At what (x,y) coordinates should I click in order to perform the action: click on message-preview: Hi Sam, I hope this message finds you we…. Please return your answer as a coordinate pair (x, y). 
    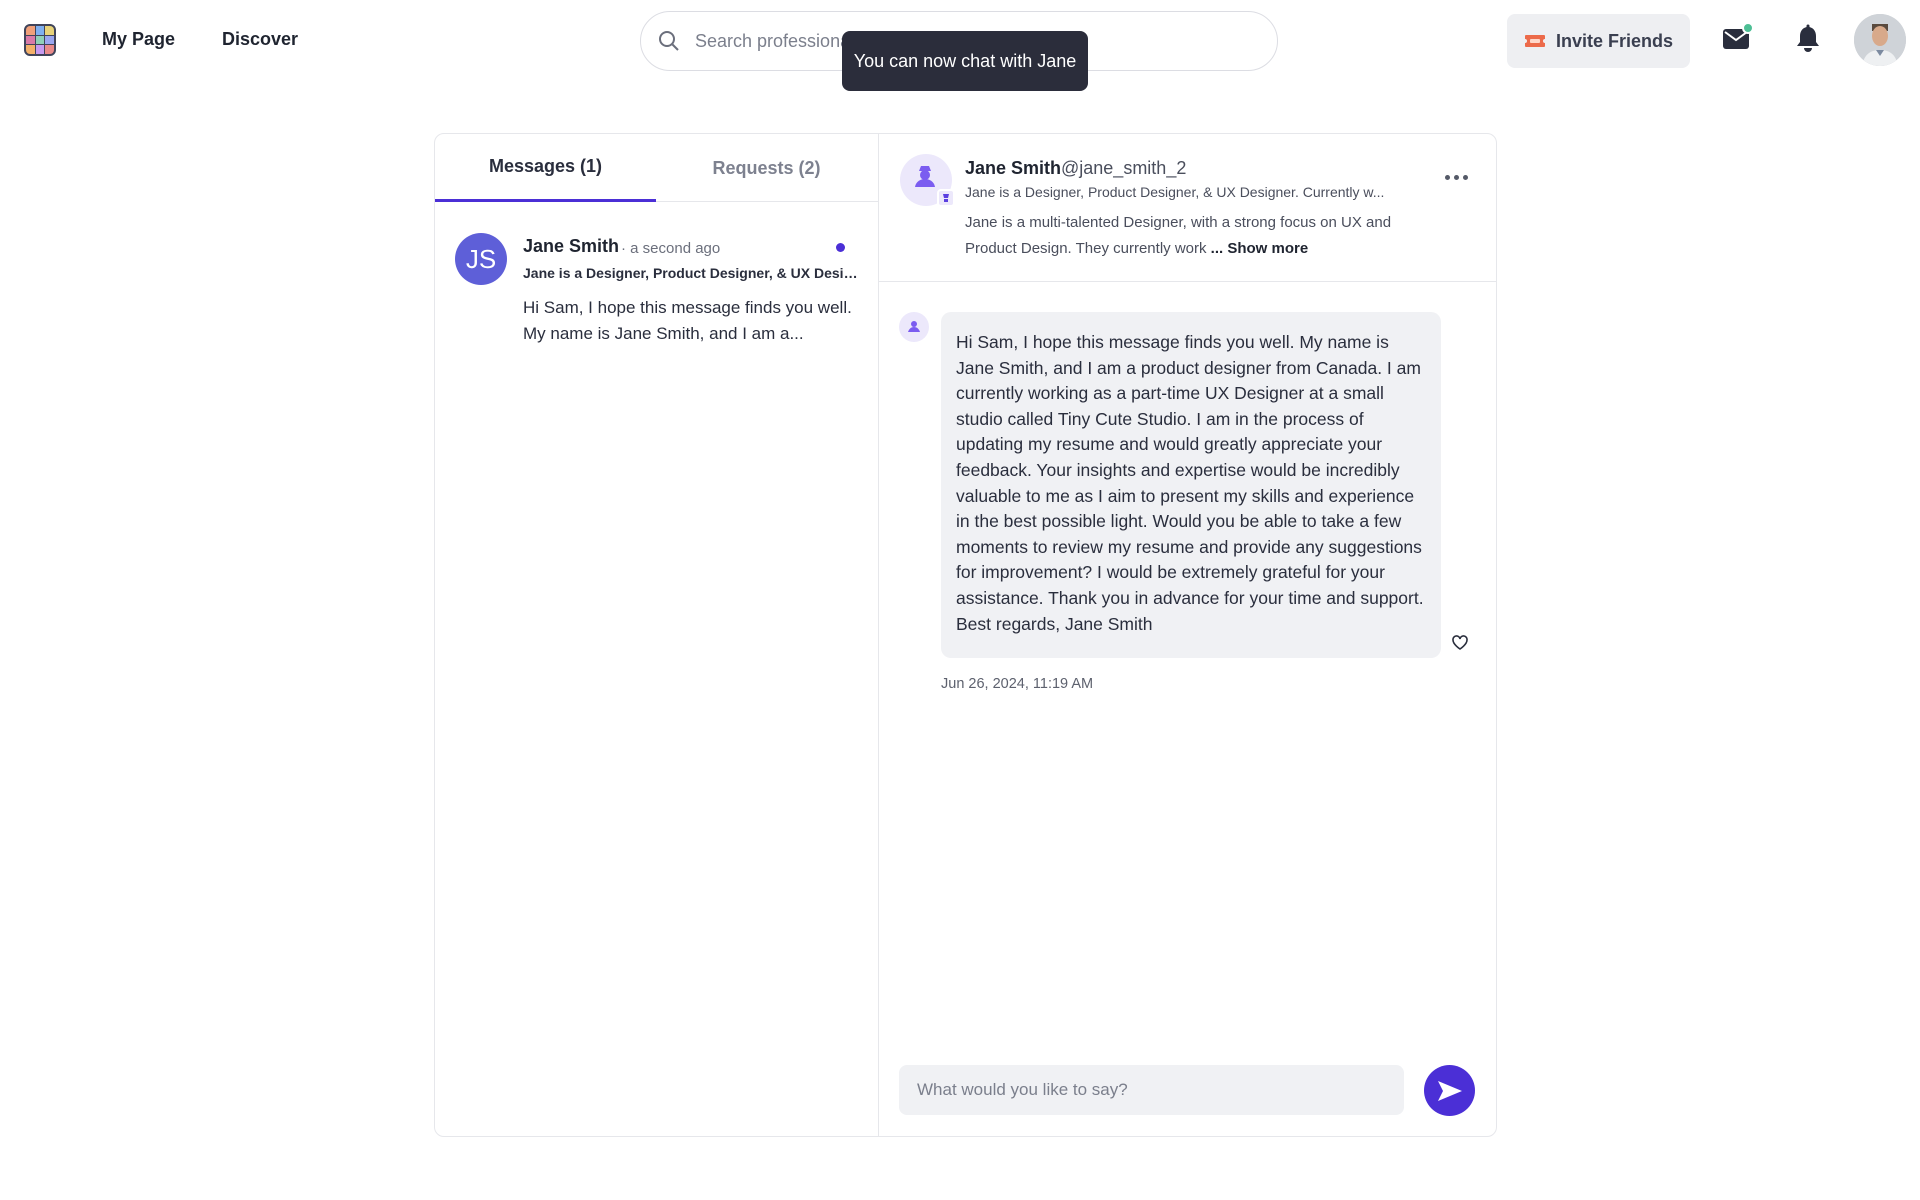
    Looking at the image, I should click on (687, 320).